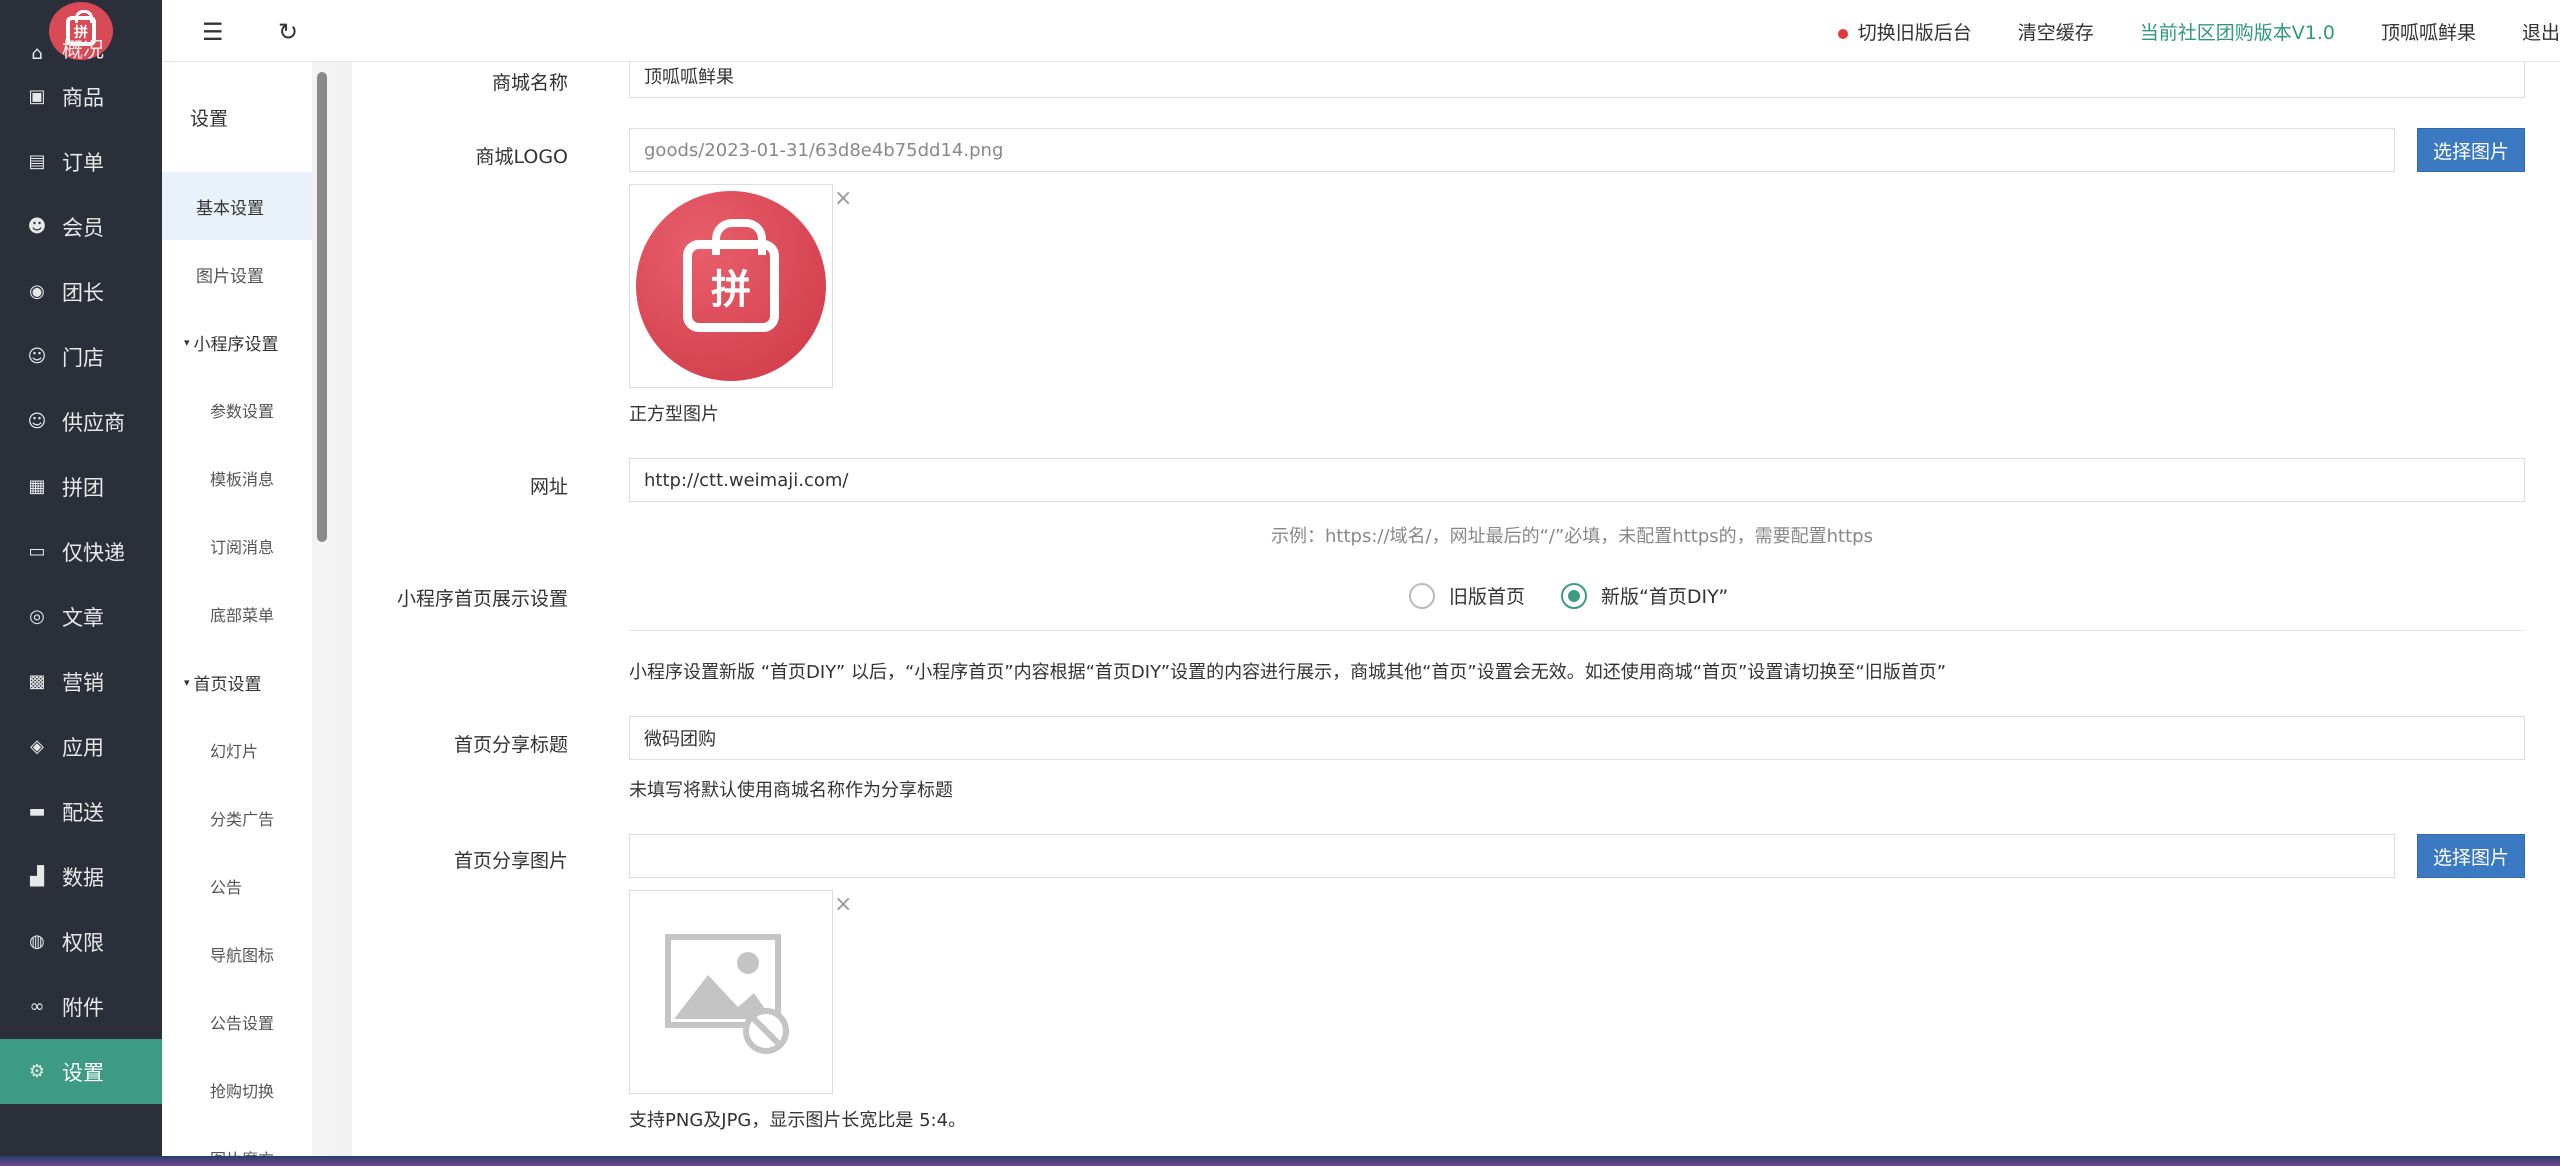 Image resolution: width=2560 pixels, height=1166 pixels. Describe the element at coordinates (2056, 31) in the screenshot. I see `clear-cache-link: 清空缓存` at that location.